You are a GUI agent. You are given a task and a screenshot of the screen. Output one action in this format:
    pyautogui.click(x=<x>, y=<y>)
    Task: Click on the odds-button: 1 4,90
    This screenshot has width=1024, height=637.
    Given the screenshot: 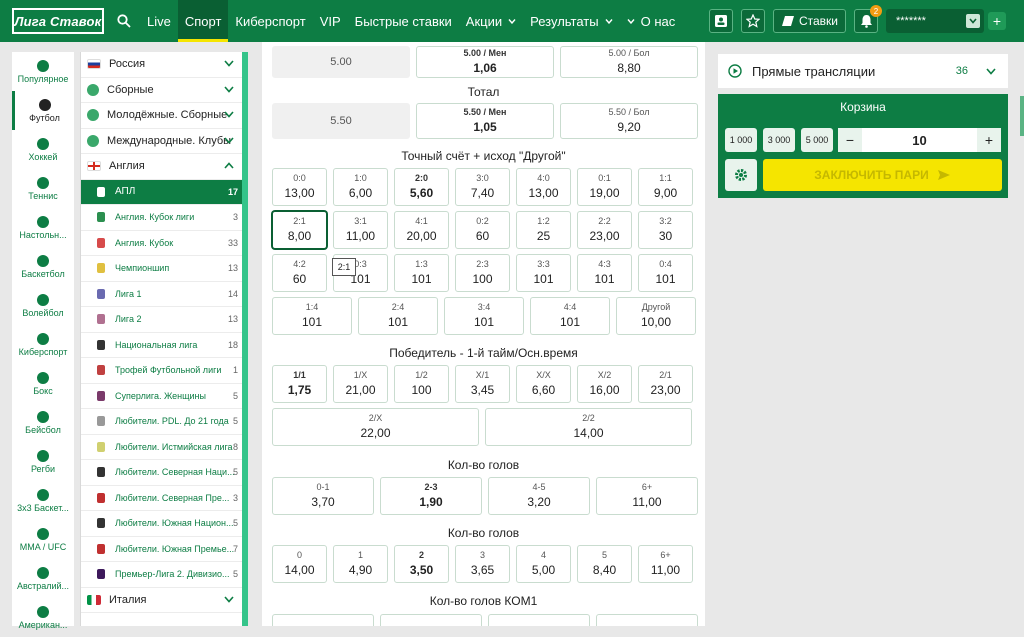 What is the action you would take?
    pyautogui.click(x=360, y=564)
    